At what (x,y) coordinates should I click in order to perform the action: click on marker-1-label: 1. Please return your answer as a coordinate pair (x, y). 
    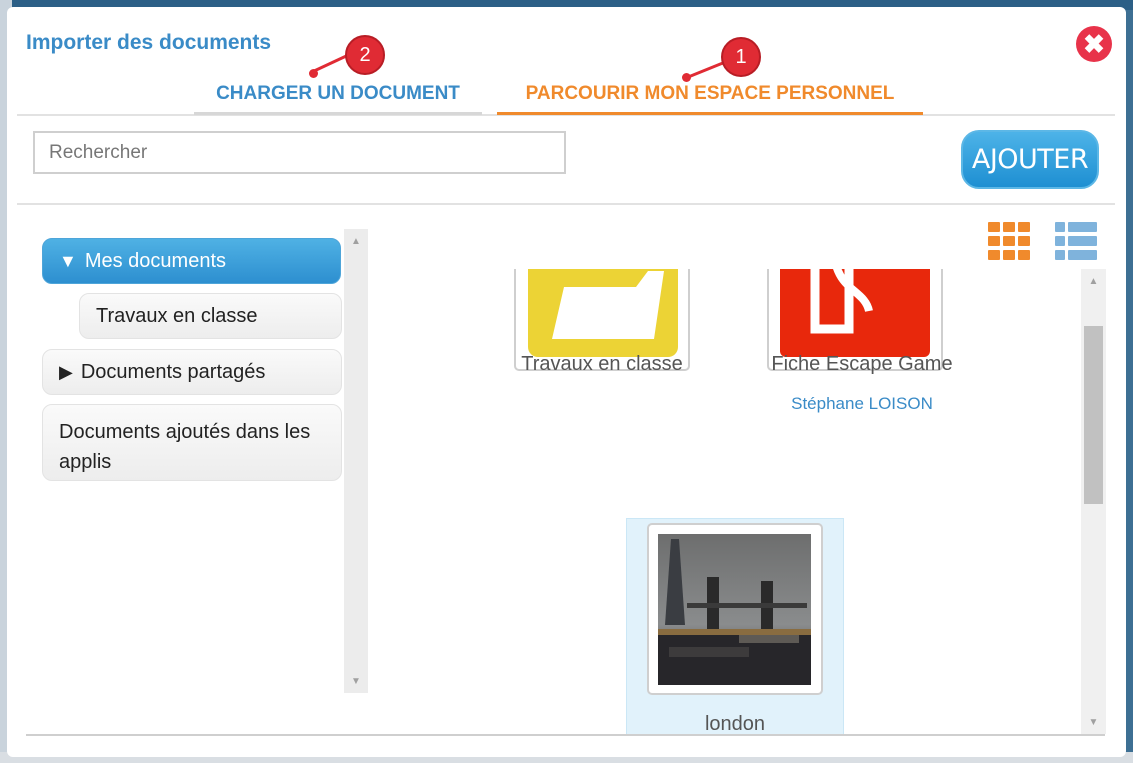
    Looking at the image, I should click on (741, 56).